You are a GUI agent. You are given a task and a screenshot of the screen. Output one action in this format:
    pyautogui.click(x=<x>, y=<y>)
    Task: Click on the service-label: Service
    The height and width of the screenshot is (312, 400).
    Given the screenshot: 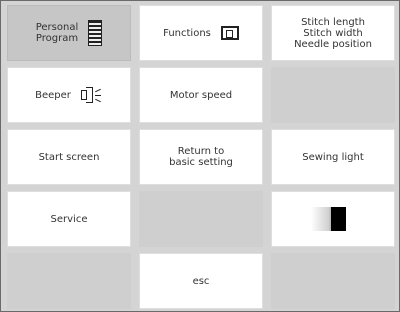 What is the action you would take?
    pyautogui.click(x=69, y=219)
    